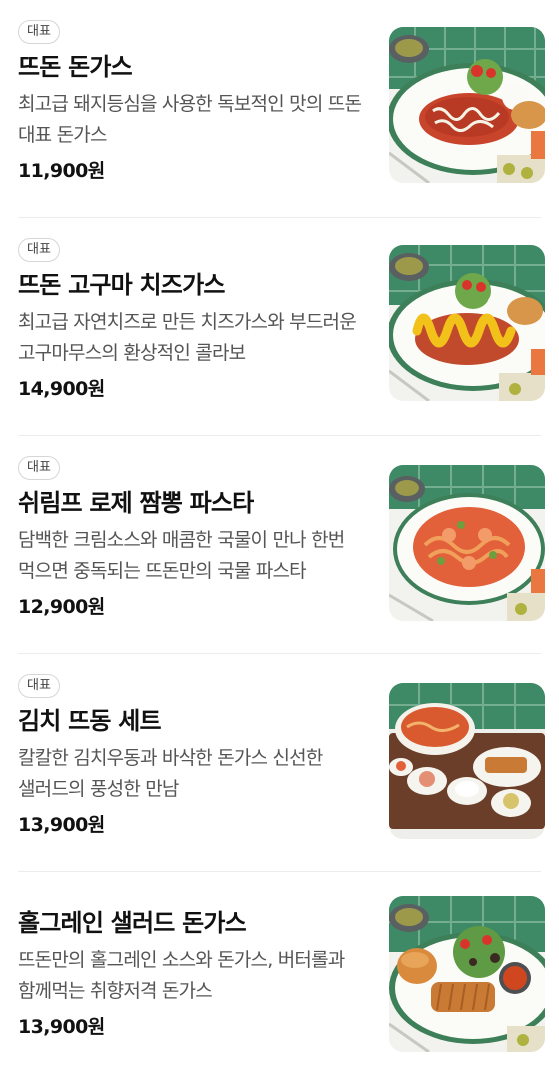 The width and height of the screenshot is (559, 1090). What do you see at coordinates (170, 773) in the screenshot?
I see `menu-item-description: 칼칼한 김치우동과 바삭한 돈가스 신선한 샐러드의 풍성한 만남` at bounding box center [170, 773].